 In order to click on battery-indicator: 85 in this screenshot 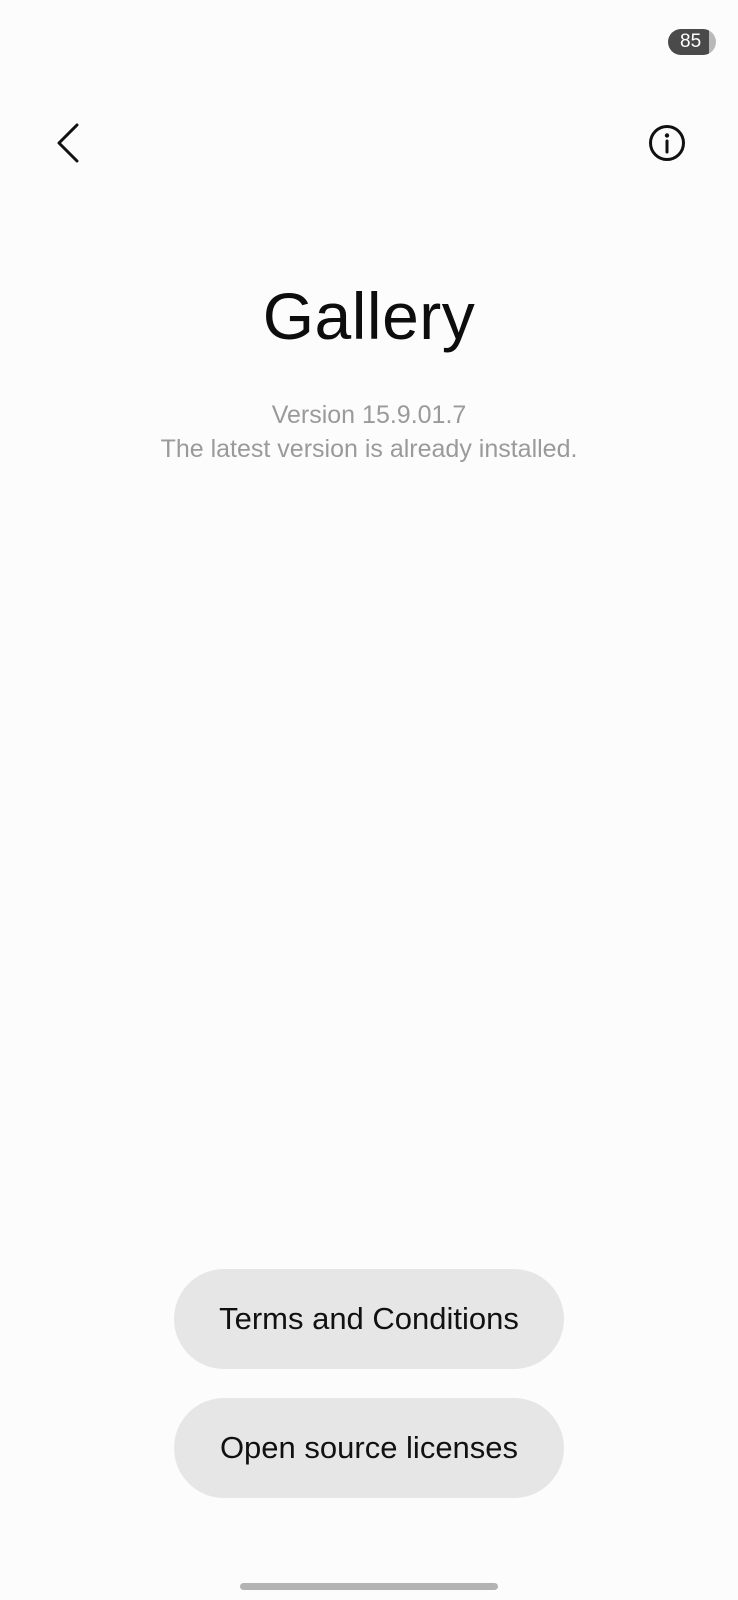, I will do `click(692, 42)`.